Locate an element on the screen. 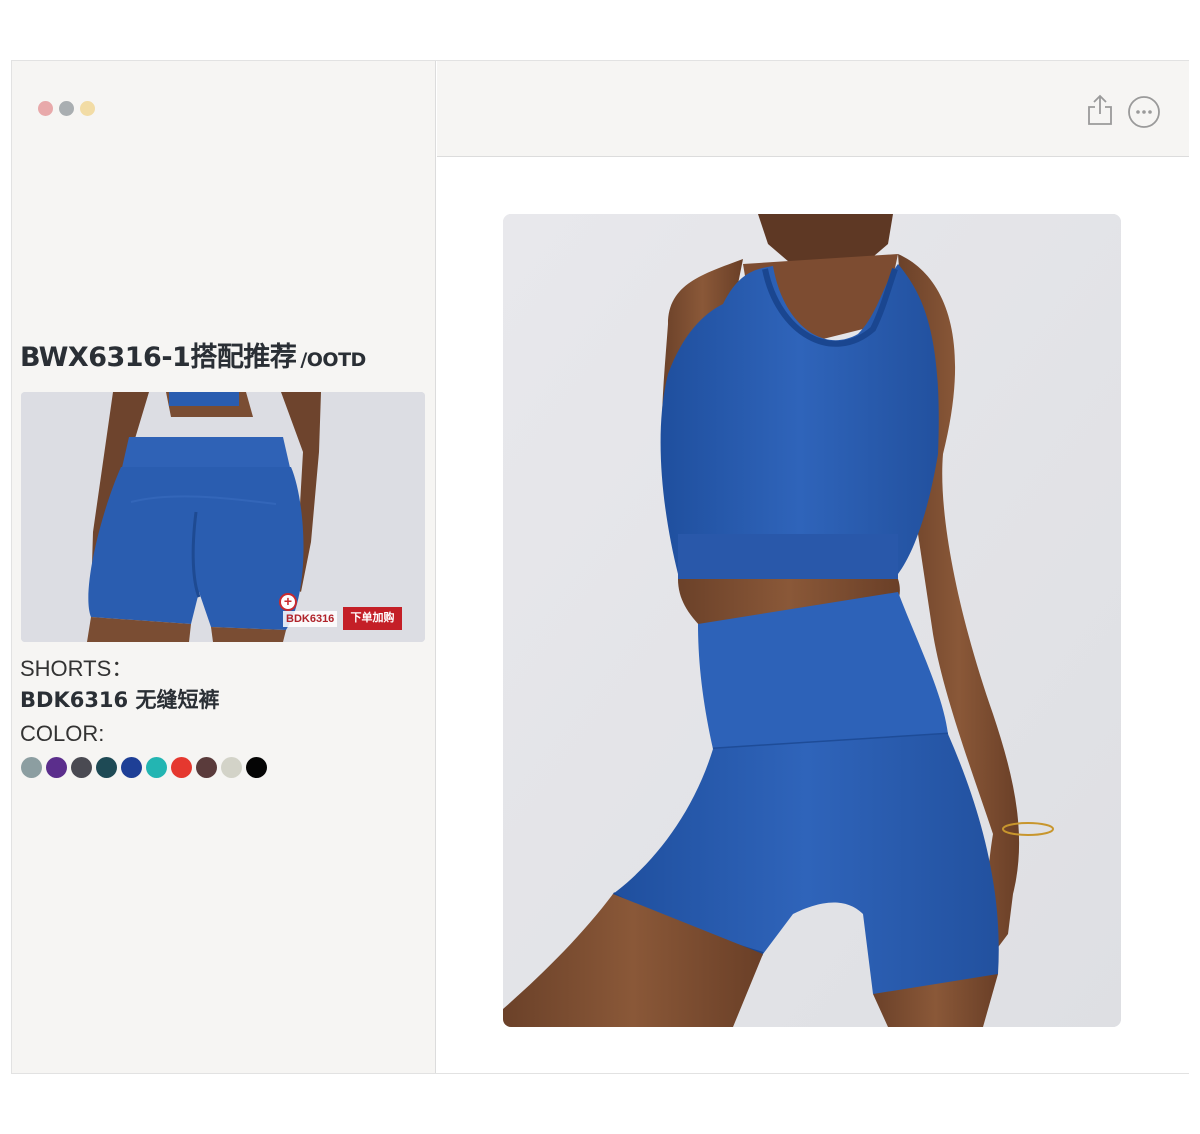 The image size is (1200, 1134). color-swatches is located at coordinates (144, 767).